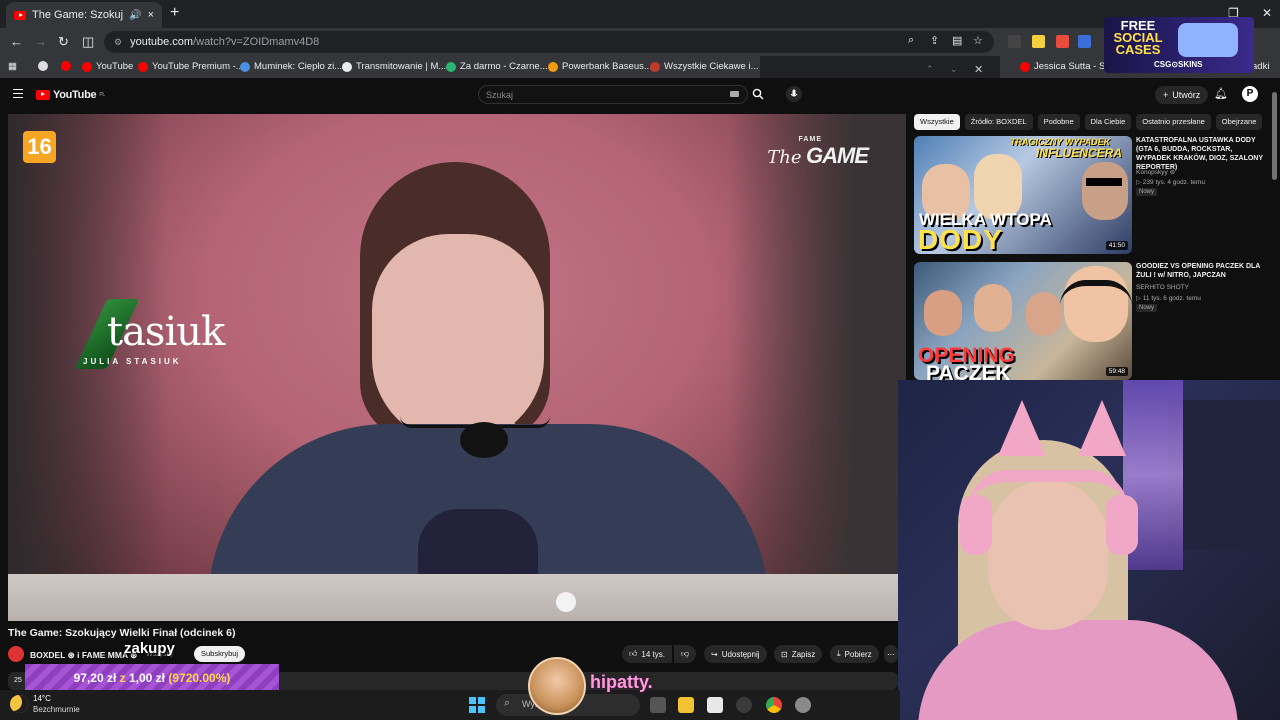 This screenshot has width=1280, height=720. Describe the element at coordinates (40, 41) in the screenshot. I see `forward-icon: →` at that location.